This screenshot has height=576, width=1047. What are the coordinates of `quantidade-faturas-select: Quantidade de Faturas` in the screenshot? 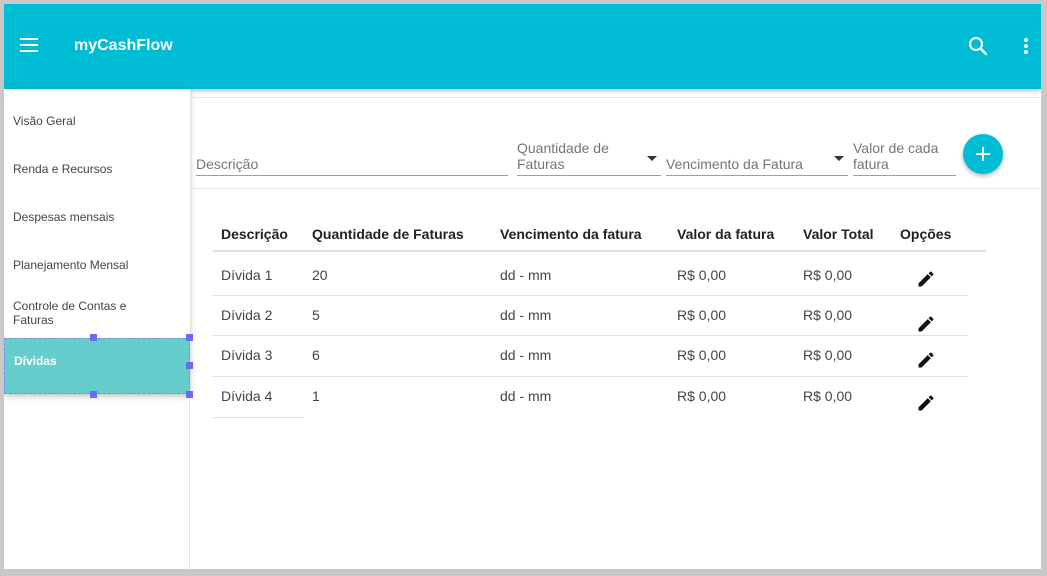 It's located at (589, 158).